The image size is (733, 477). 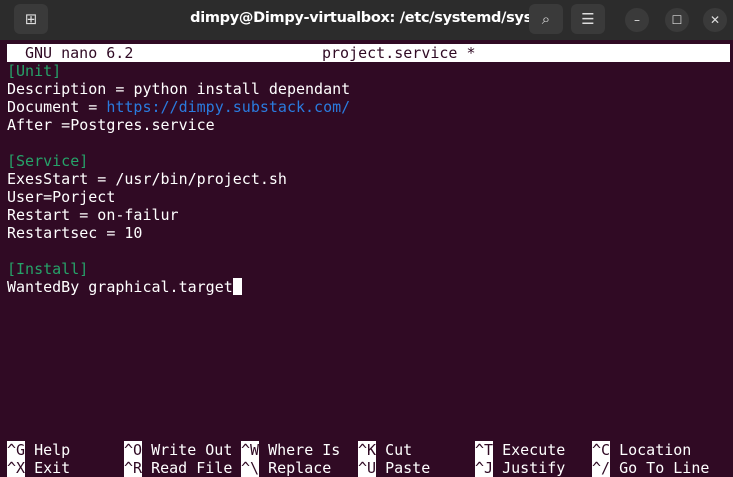 I want to click on shortcut-label: Go To Line, so click(x=664, y=468).